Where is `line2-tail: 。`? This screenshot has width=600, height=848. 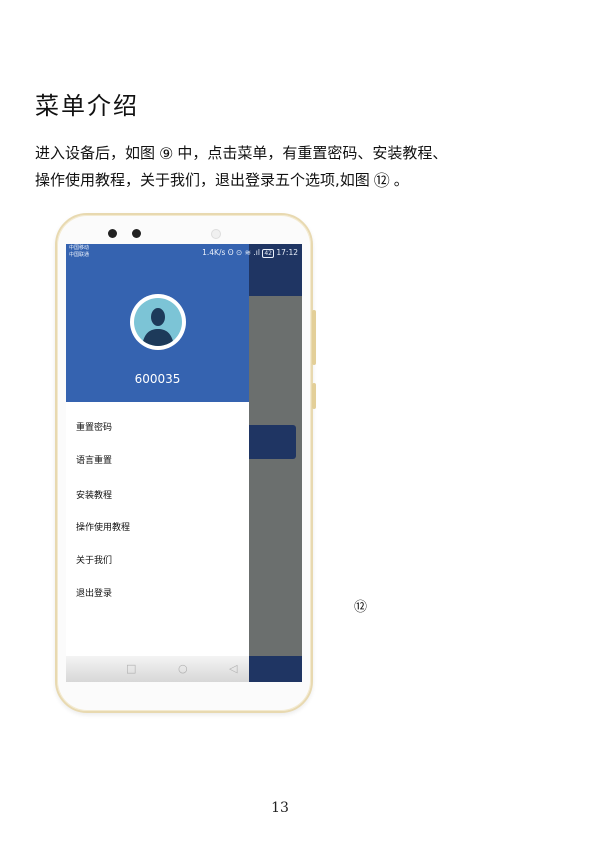 line2-tail: 。 is located at coordinates (401, 180).